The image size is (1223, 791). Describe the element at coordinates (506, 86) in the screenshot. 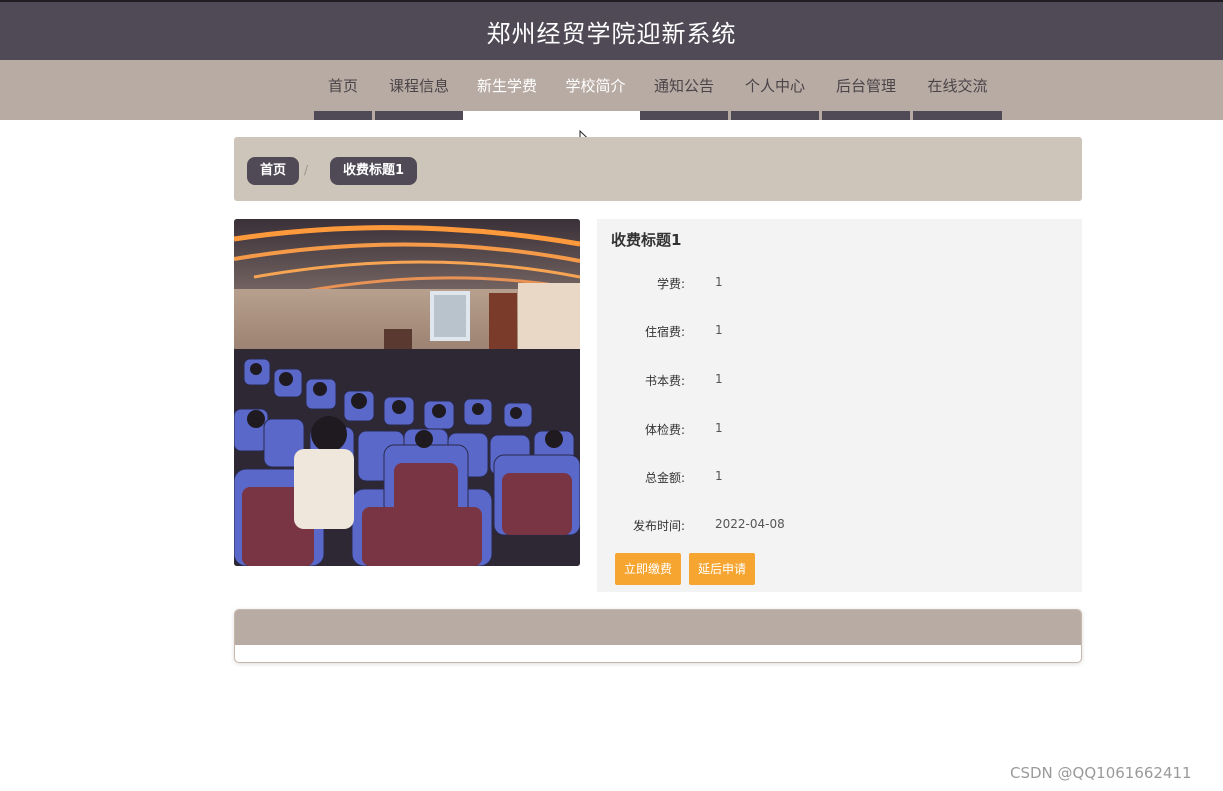

I see `nav-item-label: 新生学费` at that location.